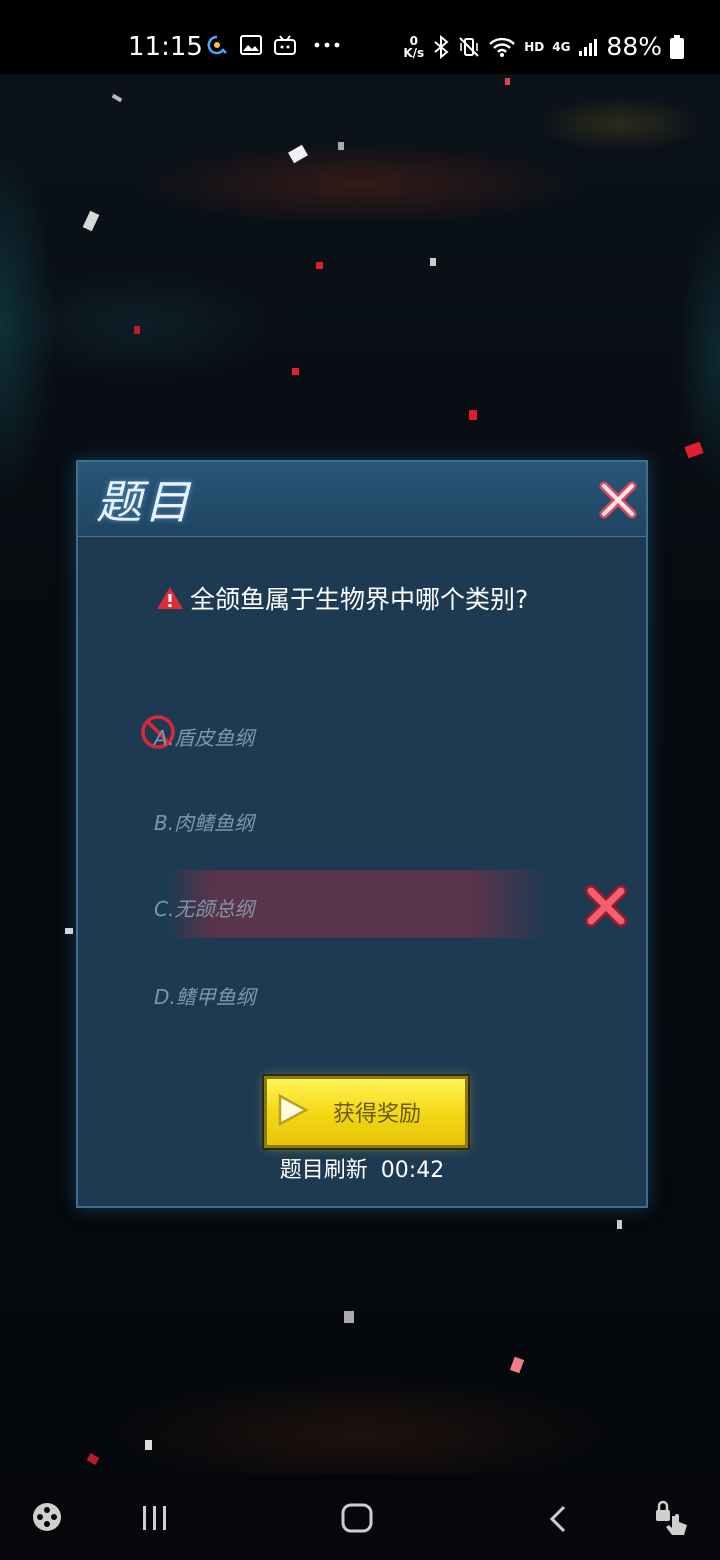 This screenshot has width=720, height=1560. What do you see at coordinates (561, 46) in the screenshot?
I see `network-type: 4G` at bounding box center [561, 46].